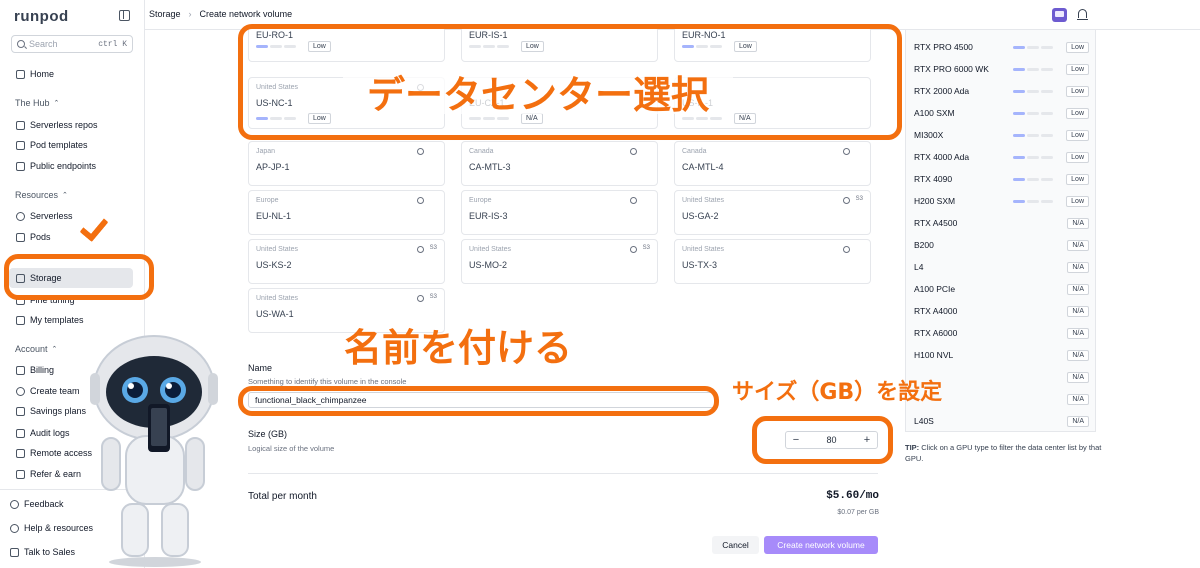 Image resolution: width=1200 pixels, height=568 pixels. I want to click on sidebar-item-my-templates: My templates, so click(50, 320).